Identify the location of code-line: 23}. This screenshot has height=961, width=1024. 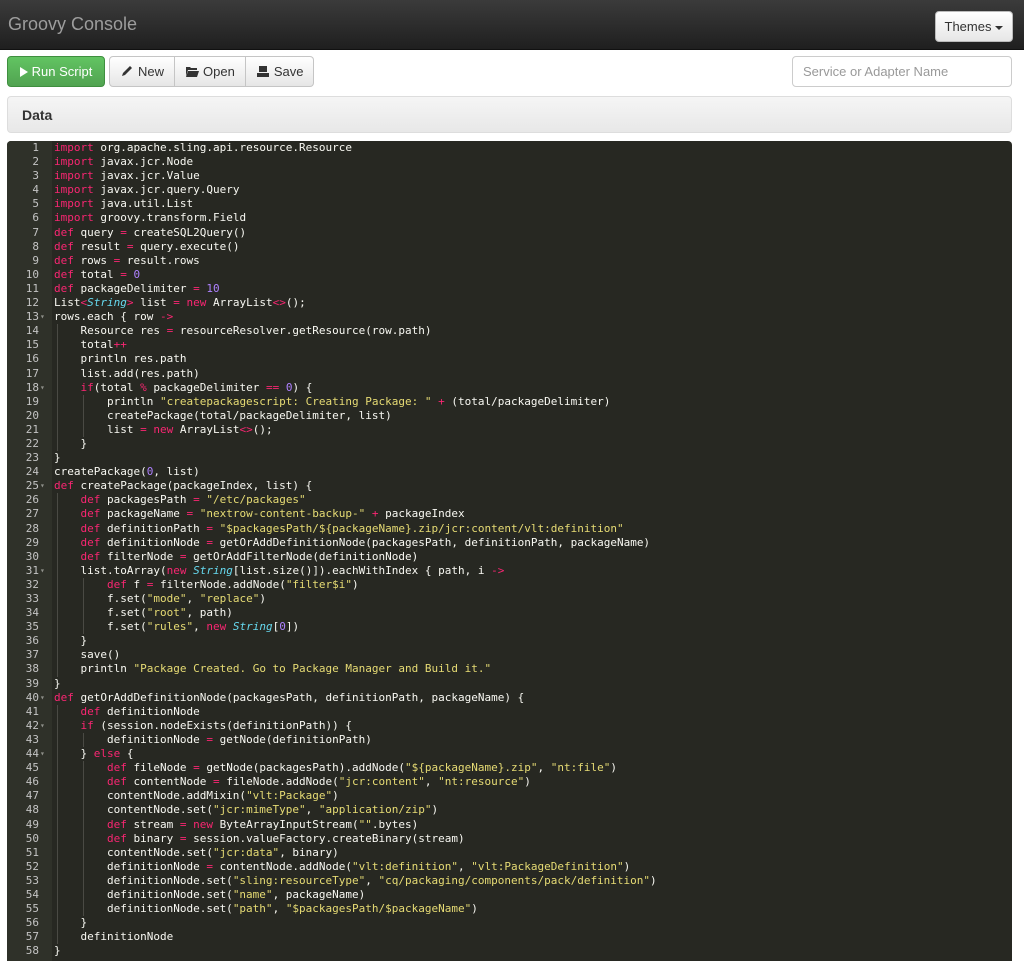
(509, 458).